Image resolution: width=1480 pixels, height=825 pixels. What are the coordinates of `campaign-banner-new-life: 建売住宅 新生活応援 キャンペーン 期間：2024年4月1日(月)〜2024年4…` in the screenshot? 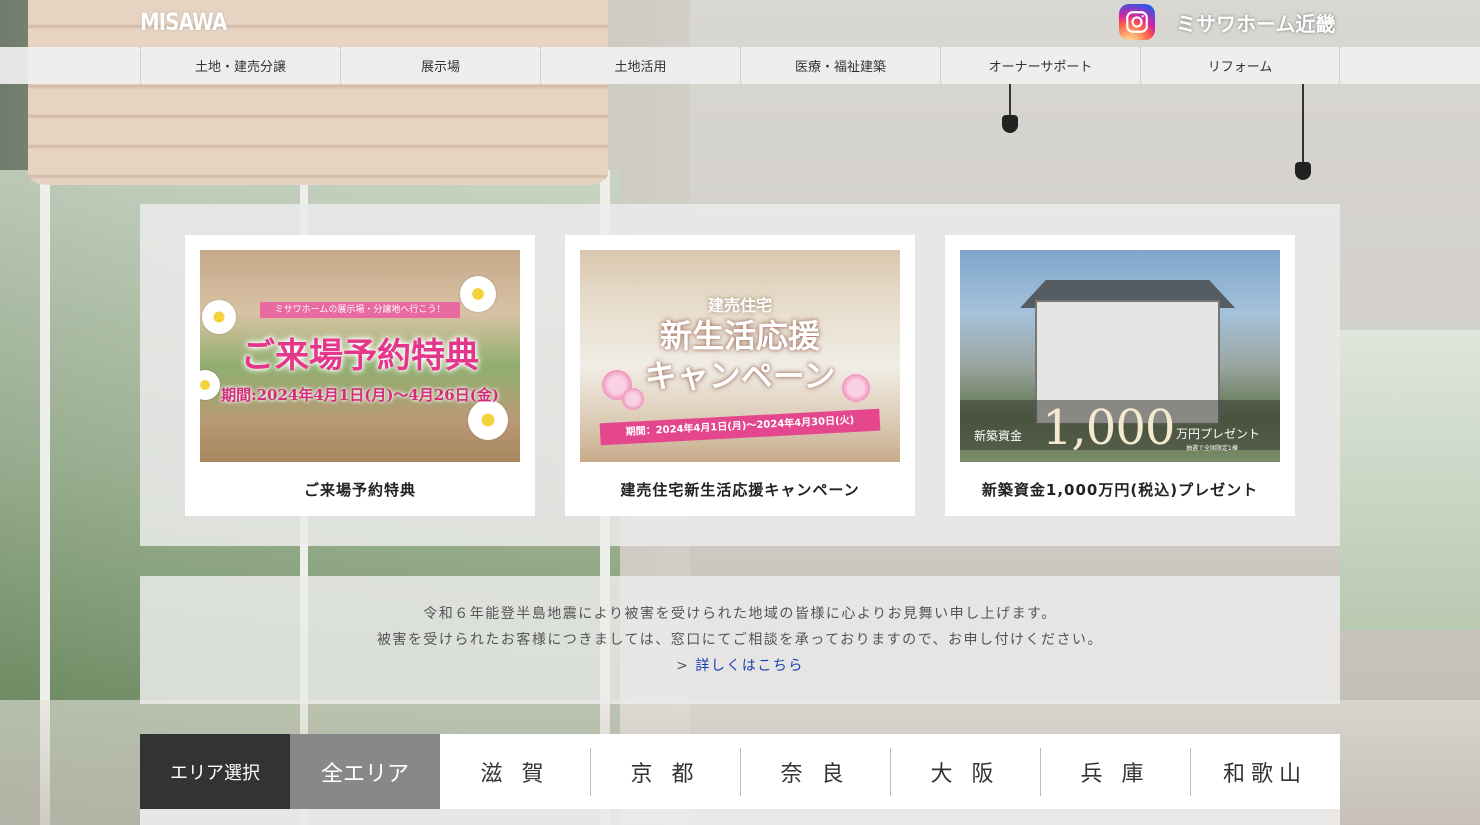 It's located at (740, 356).